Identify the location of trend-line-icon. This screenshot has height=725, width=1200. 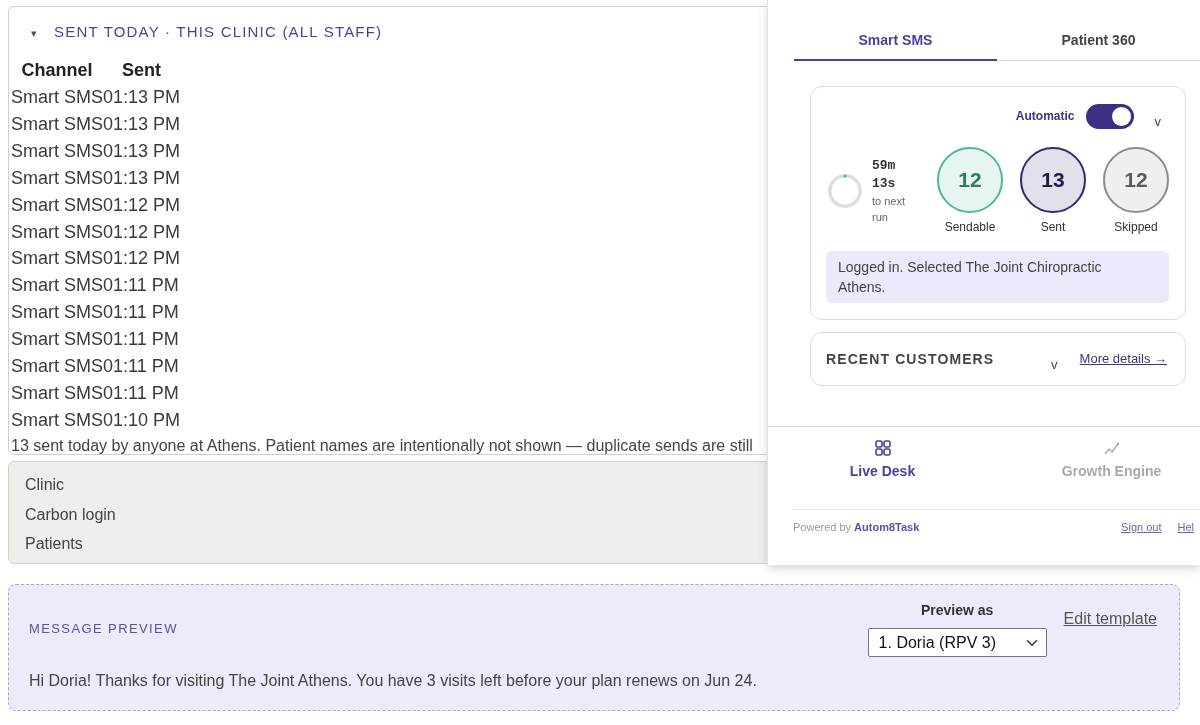
(1111, 448).